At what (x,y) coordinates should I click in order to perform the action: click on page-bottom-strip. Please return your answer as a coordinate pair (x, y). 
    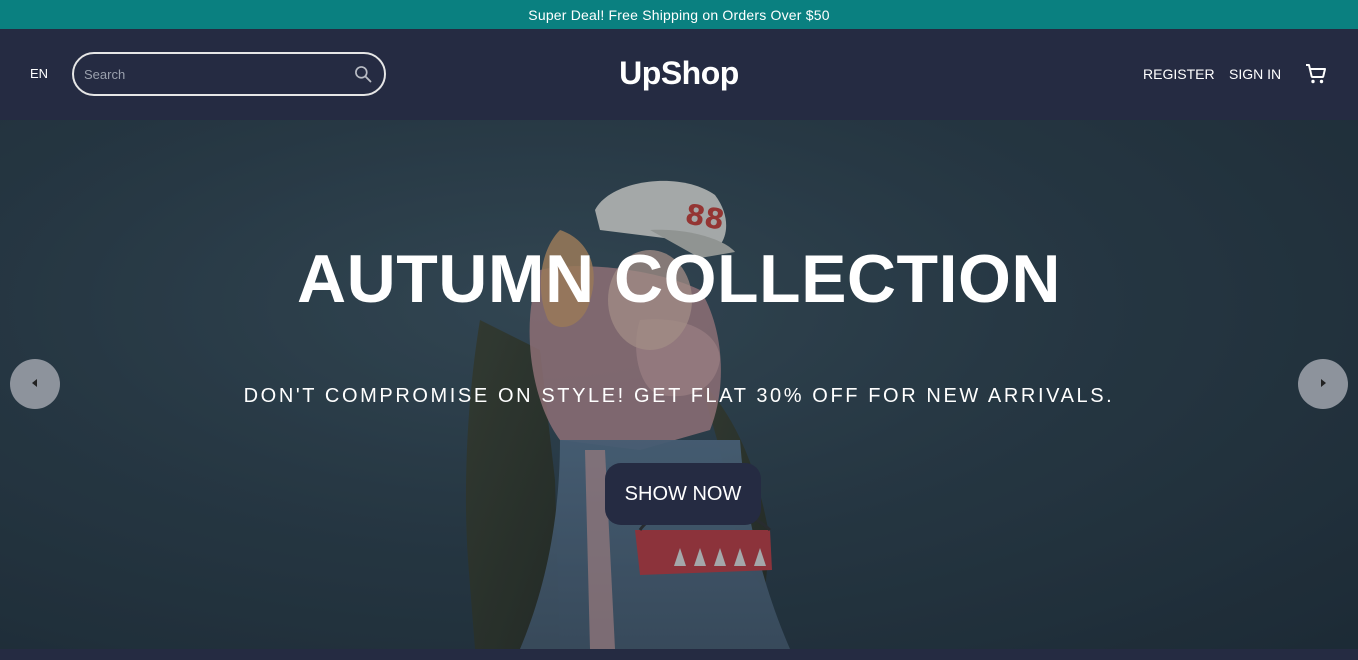
    Looking at the image, I should click on (679, 654).